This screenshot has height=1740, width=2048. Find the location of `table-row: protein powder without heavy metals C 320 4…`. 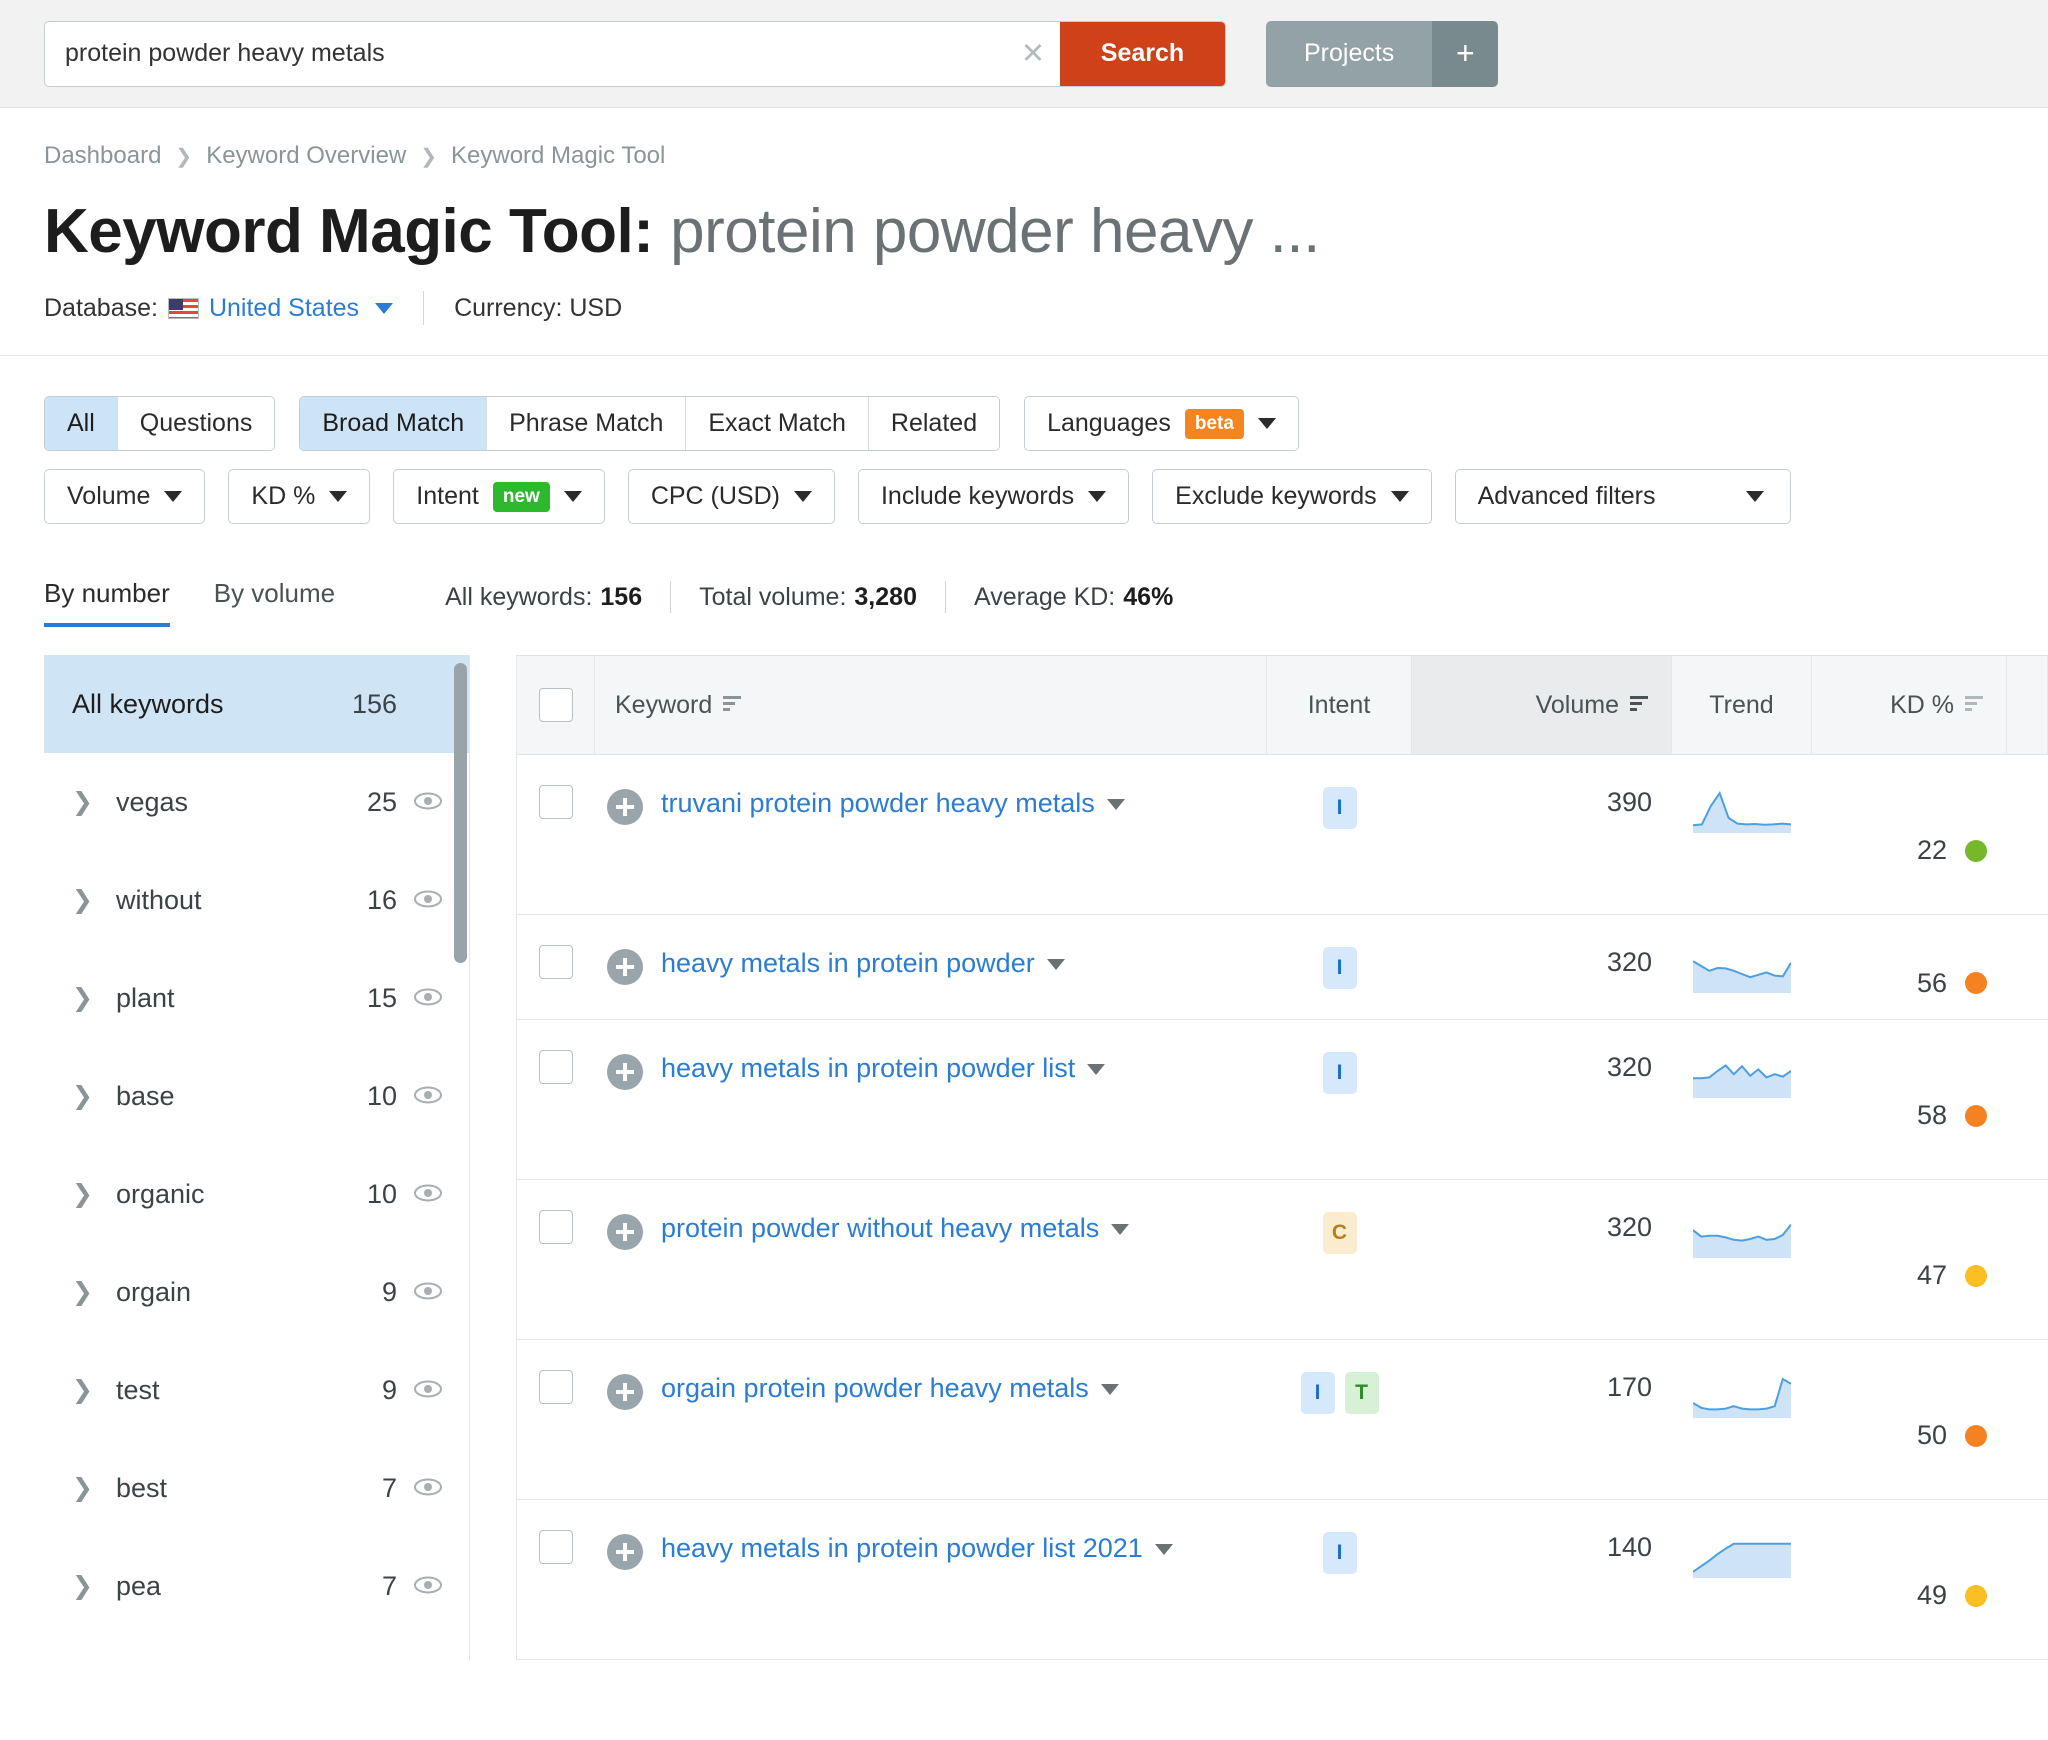

table-row: protein powder without heavy metals C 320 4… is located at coordinates (1282, 1260).